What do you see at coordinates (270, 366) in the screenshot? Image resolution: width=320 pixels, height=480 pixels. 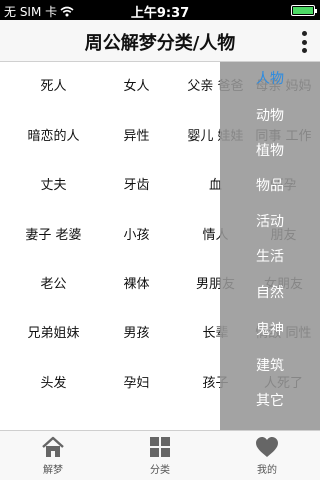 I see `drawer-item: 建筑` at bounding box center [270, 366].